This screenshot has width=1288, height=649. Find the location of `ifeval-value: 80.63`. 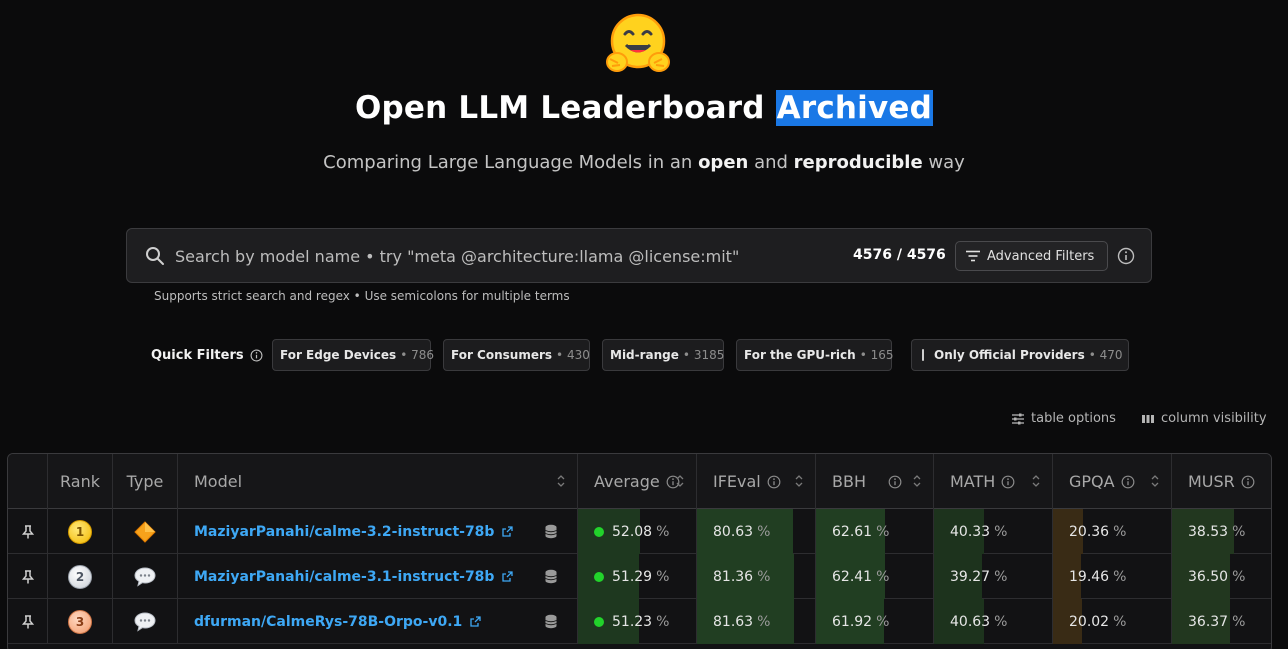

ifeval-value: 80.63 is located at coordinates (733, 531).